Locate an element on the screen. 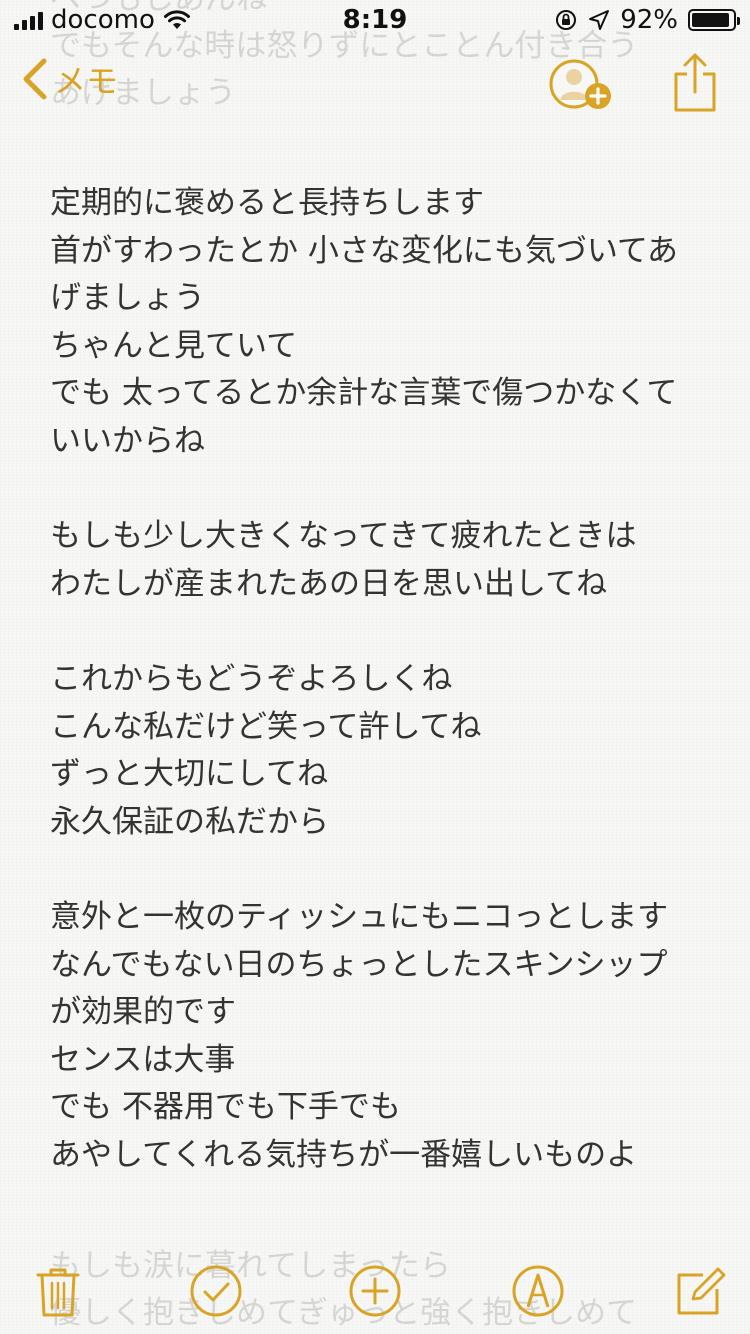  bottom-toolbar is located at coordinates (375, 1289).